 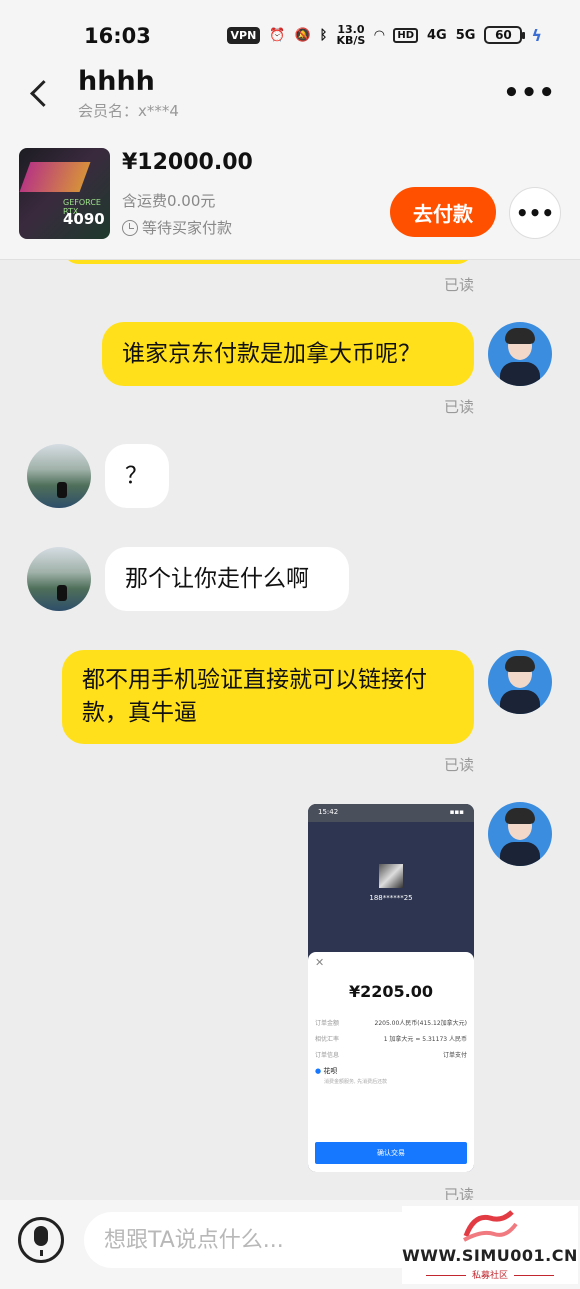 What do you see at coordinates (391, 813) in the screenshot?
I see `screenshot-status-bar: 15:42 ▪▪▪` at bounding box center [391, 813].